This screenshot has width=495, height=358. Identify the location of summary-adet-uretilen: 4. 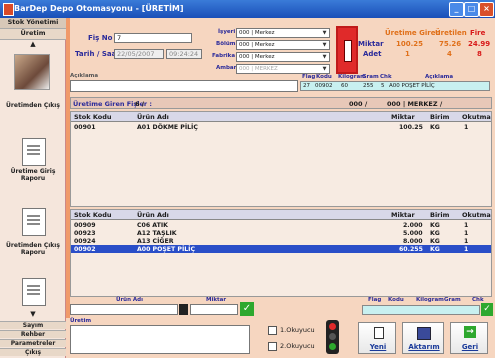
(449, 54).